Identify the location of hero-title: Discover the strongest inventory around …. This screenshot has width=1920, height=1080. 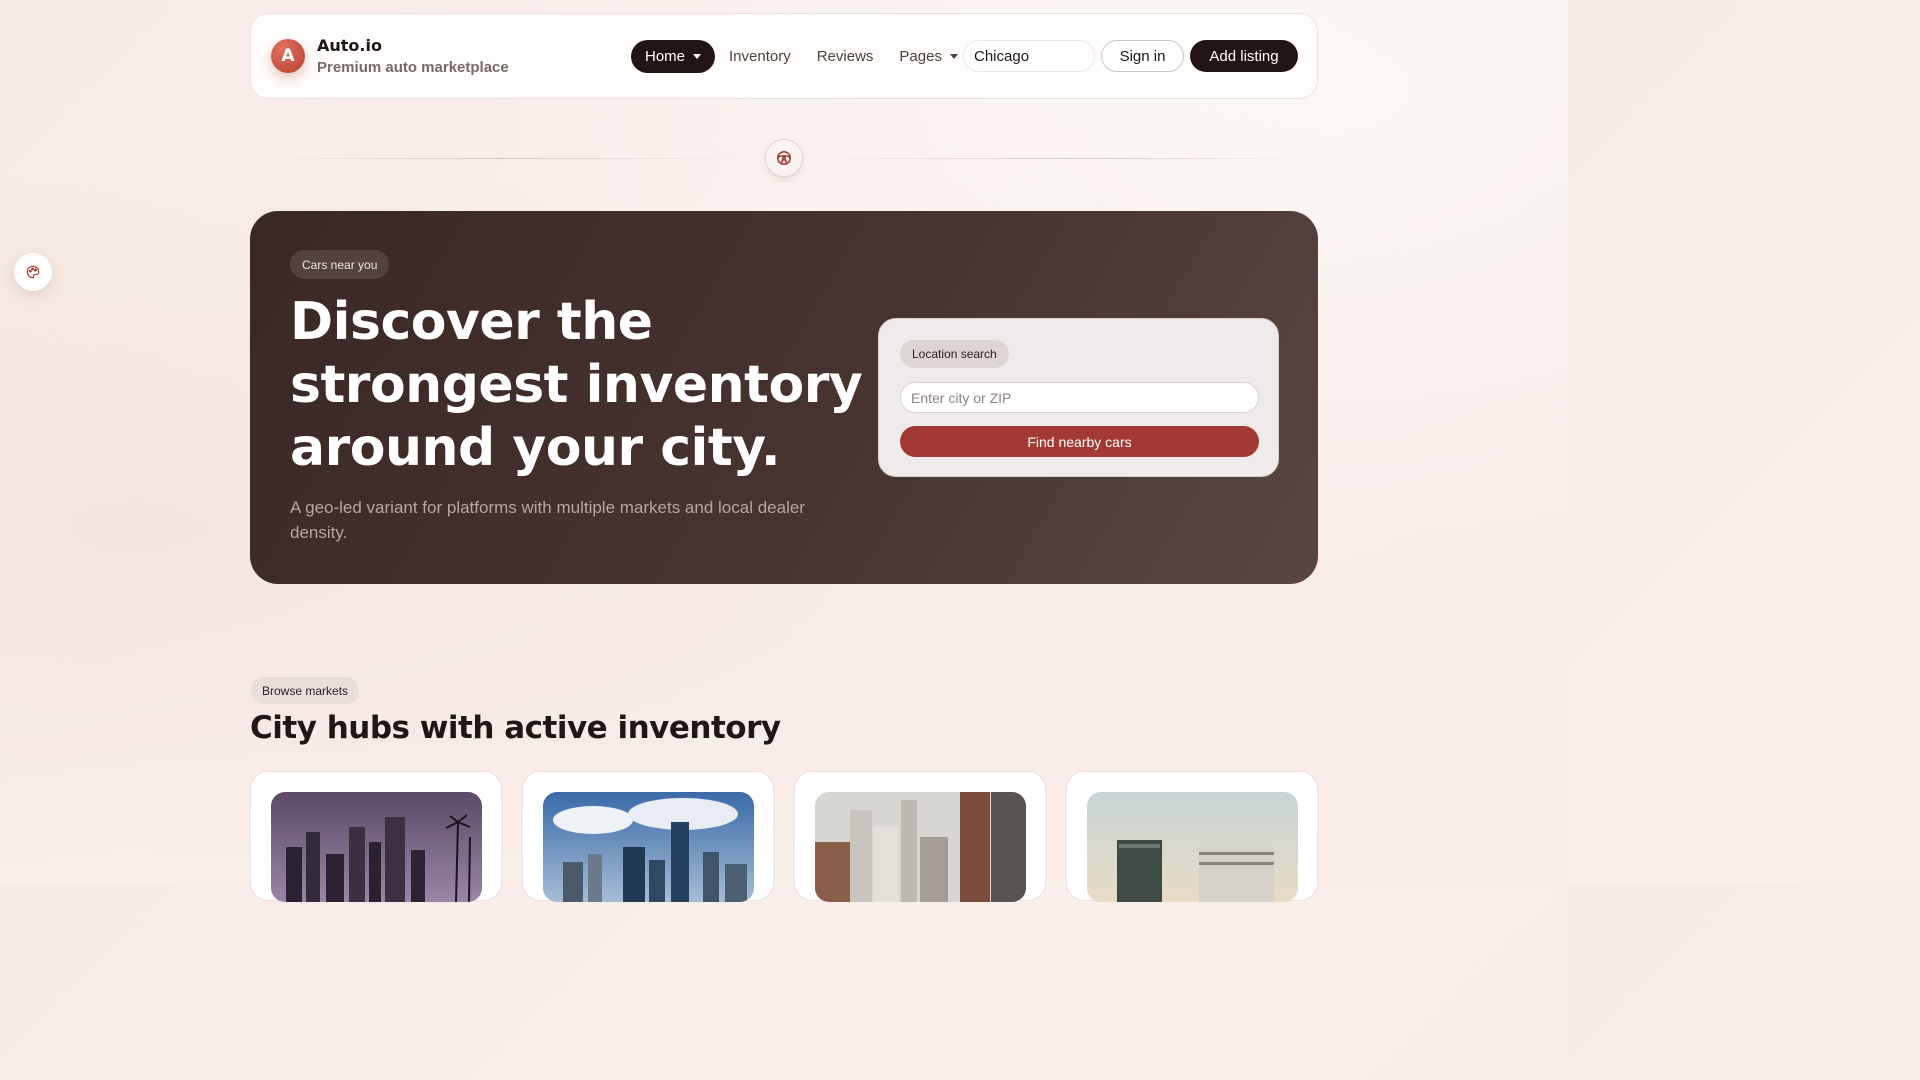
(576, 385).